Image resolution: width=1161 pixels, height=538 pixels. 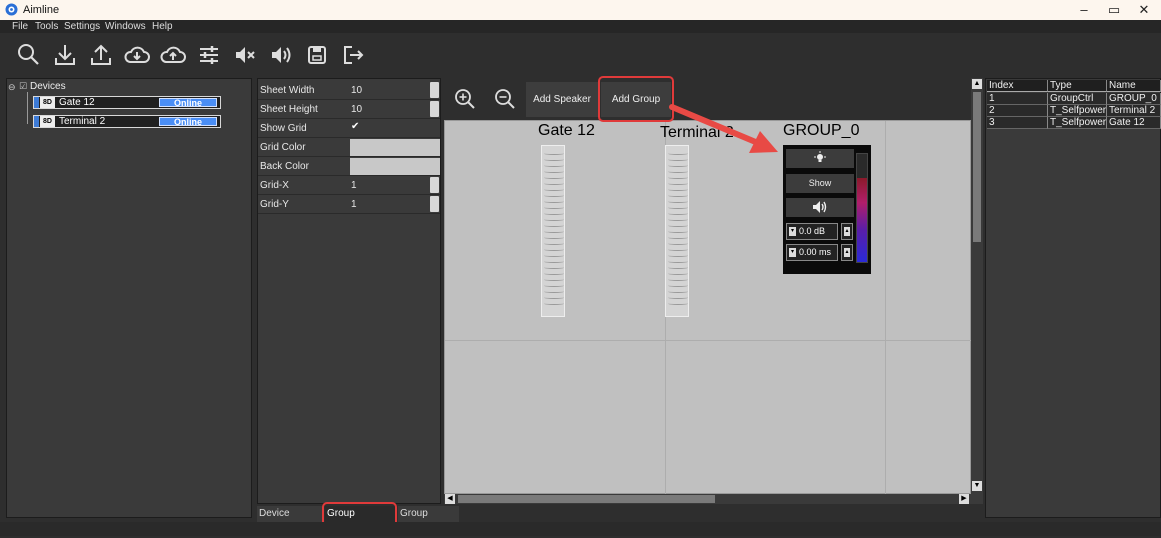 What do you see at coordinates (812, 231) in the screenshot?
I see `gain-field: ▾ 0.0 dB` at bounding box center [812, 231].